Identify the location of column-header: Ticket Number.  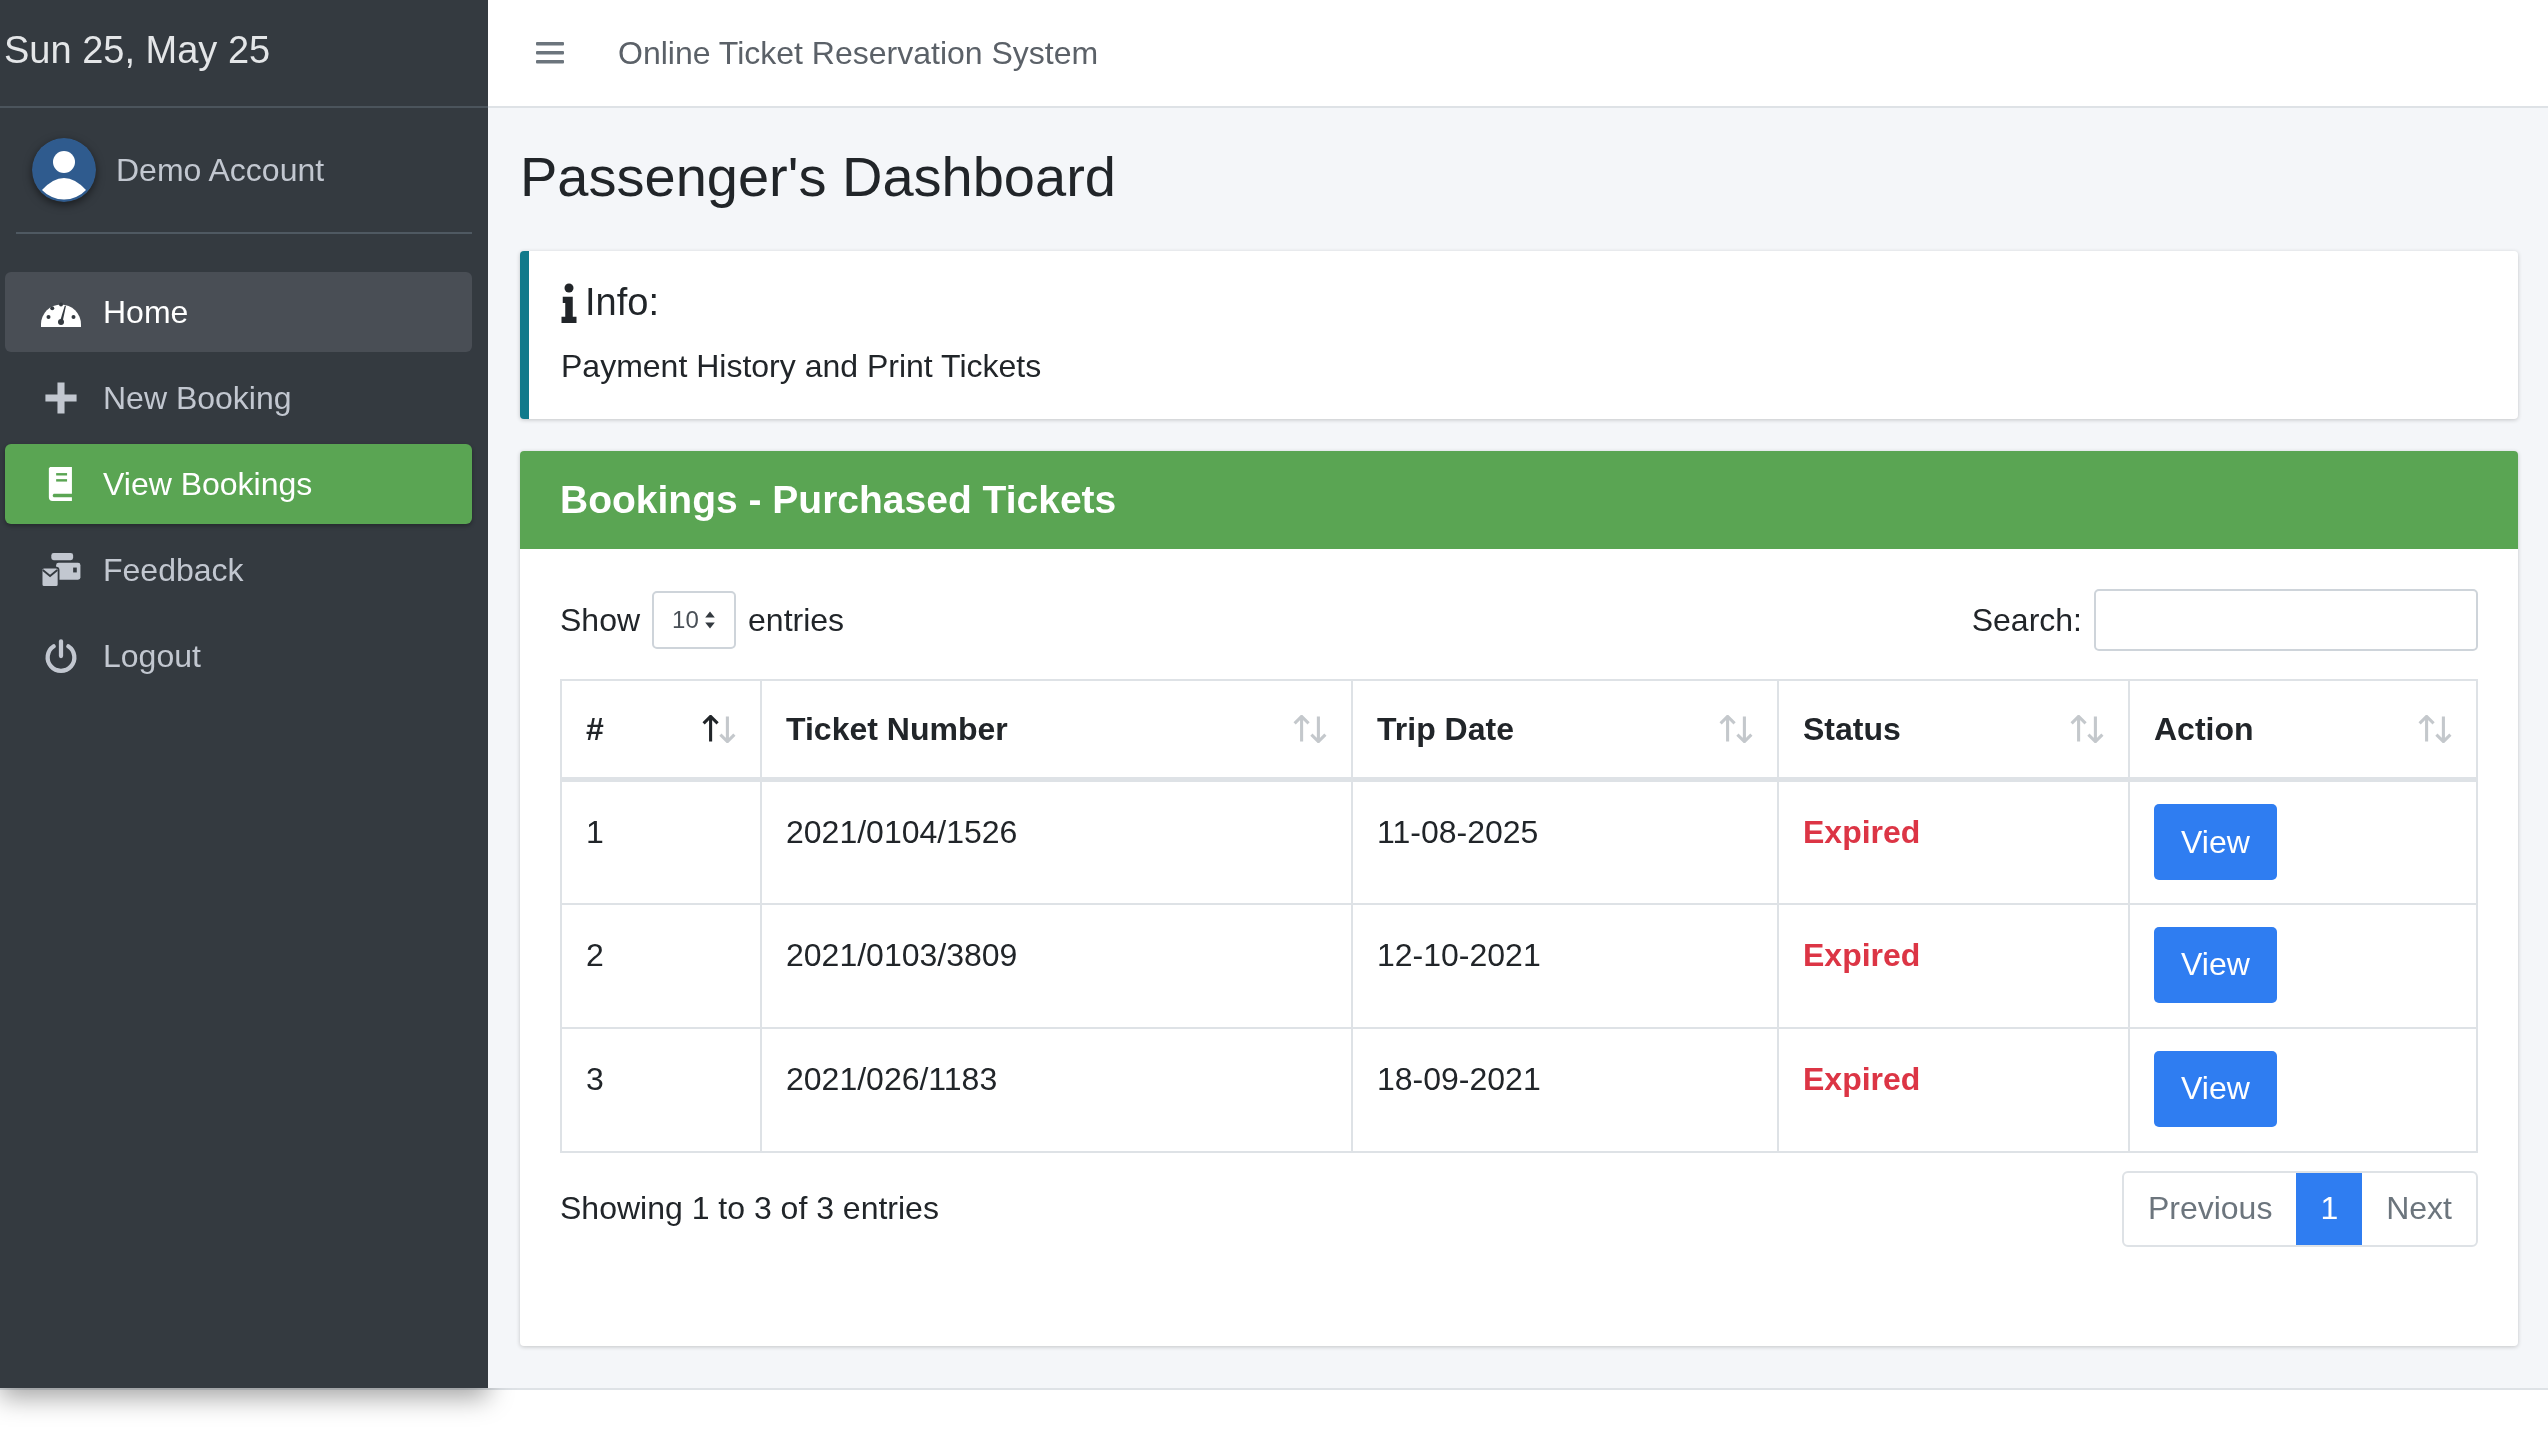
(1056, 730).